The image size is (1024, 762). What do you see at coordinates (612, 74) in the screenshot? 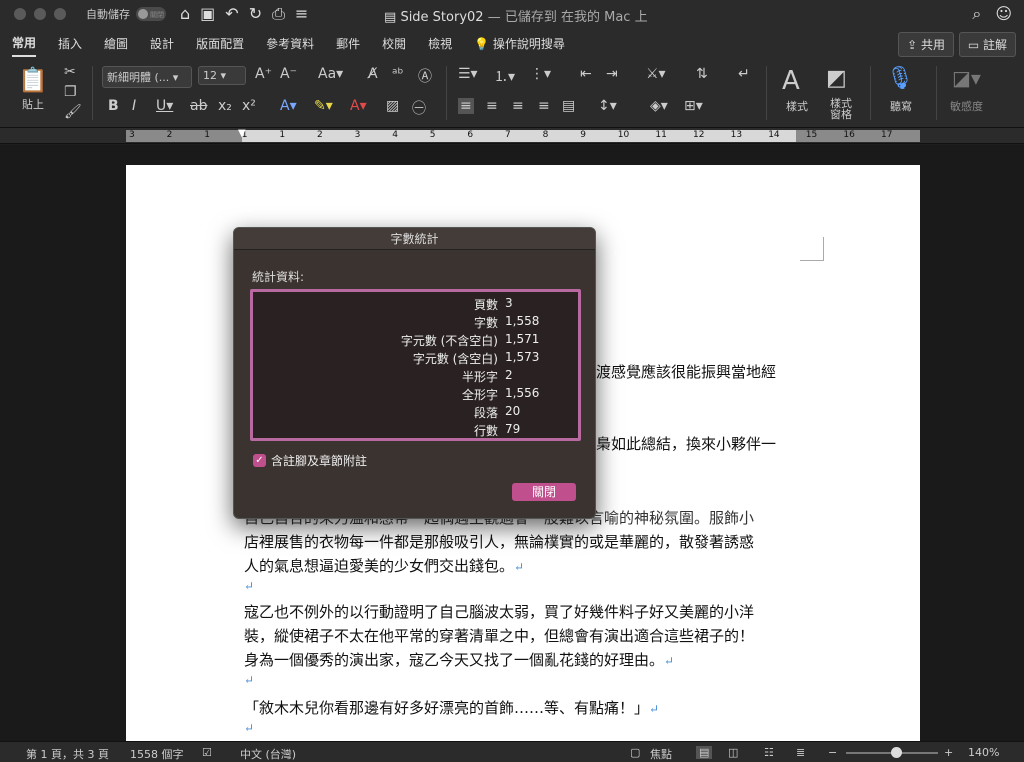
I see `increase-indent-icon: ⇥` at bounding box center [612, 74].